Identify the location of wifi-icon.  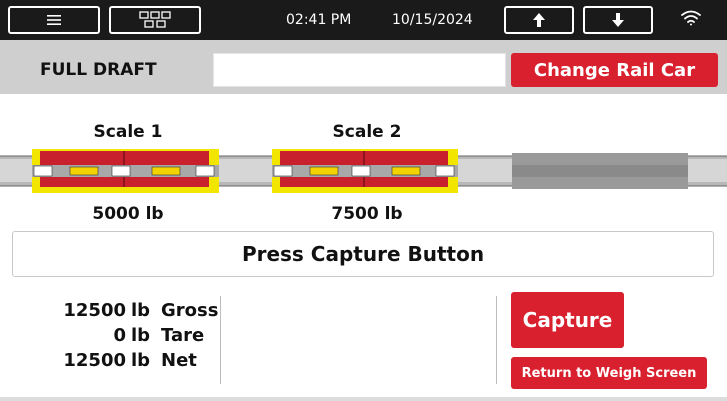
(691, 20).